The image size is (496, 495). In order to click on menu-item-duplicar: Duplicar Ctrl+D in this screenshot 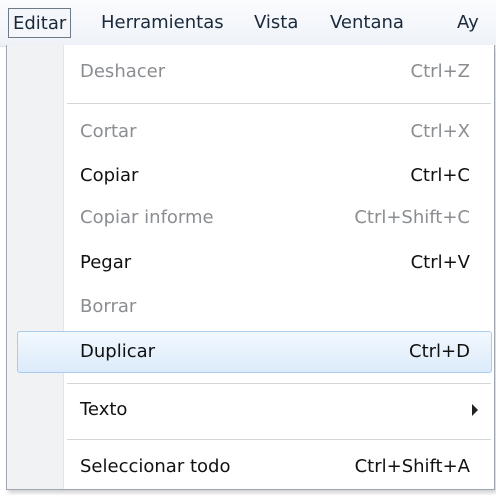, I will do `click(254, 352)`.